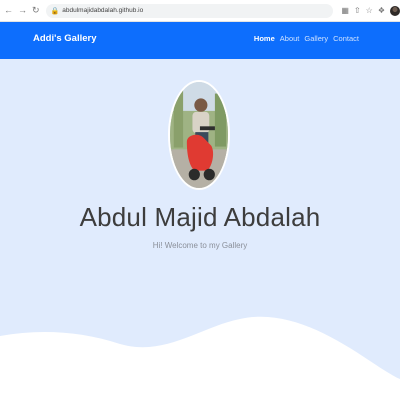 The width and height of the screenshot is (400, 400). What do you see at coordinates (199, 135) in the screenshot?
I see `profile-photo` at bounding box center [199, 135].